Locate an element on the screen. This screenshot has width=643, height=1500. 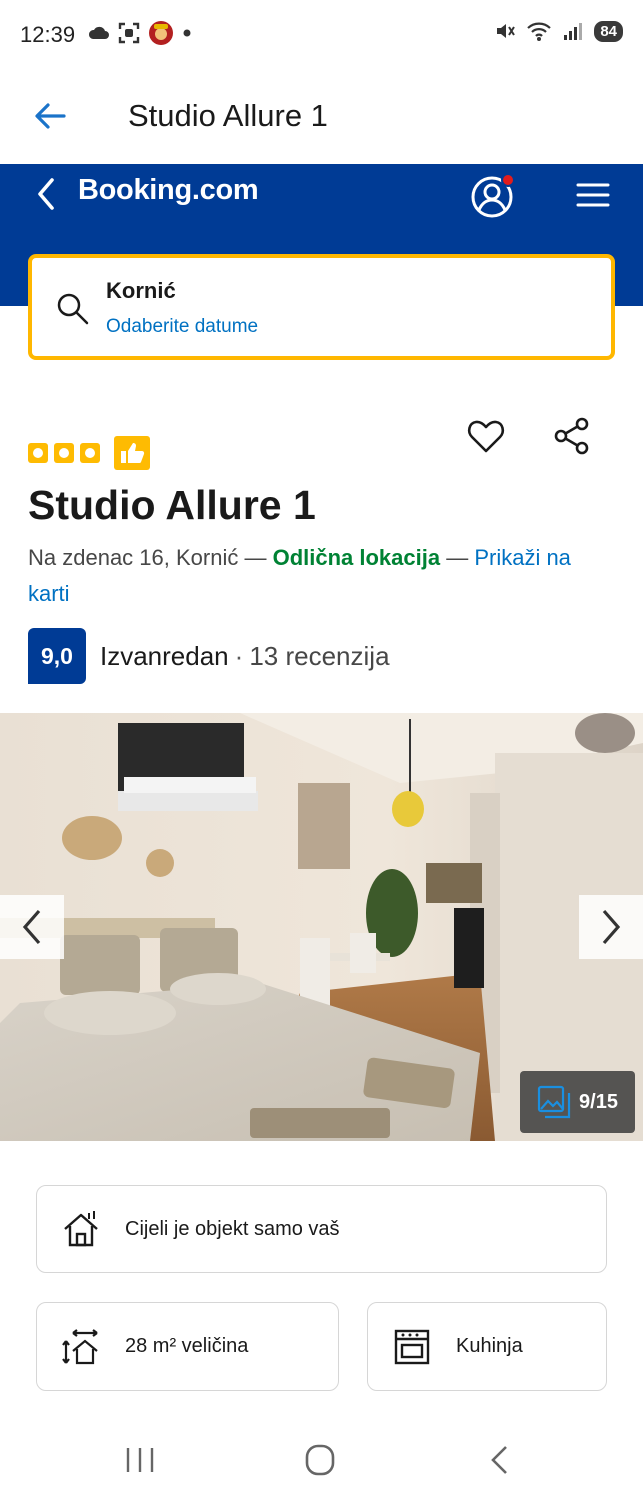
facility-label: 28 m² veličina is located at coordinates (187, 1346).